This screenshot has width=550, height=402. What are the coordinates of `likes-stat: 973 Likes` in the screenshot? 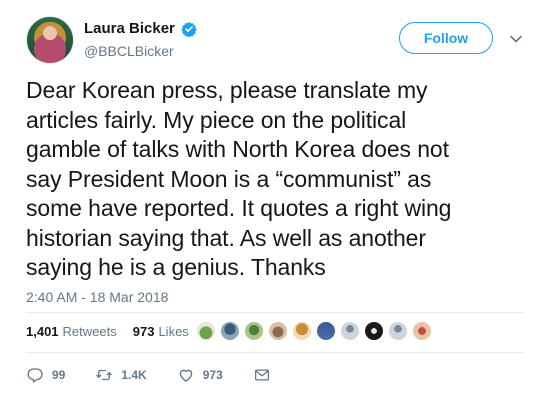 It's located at (161, 332).